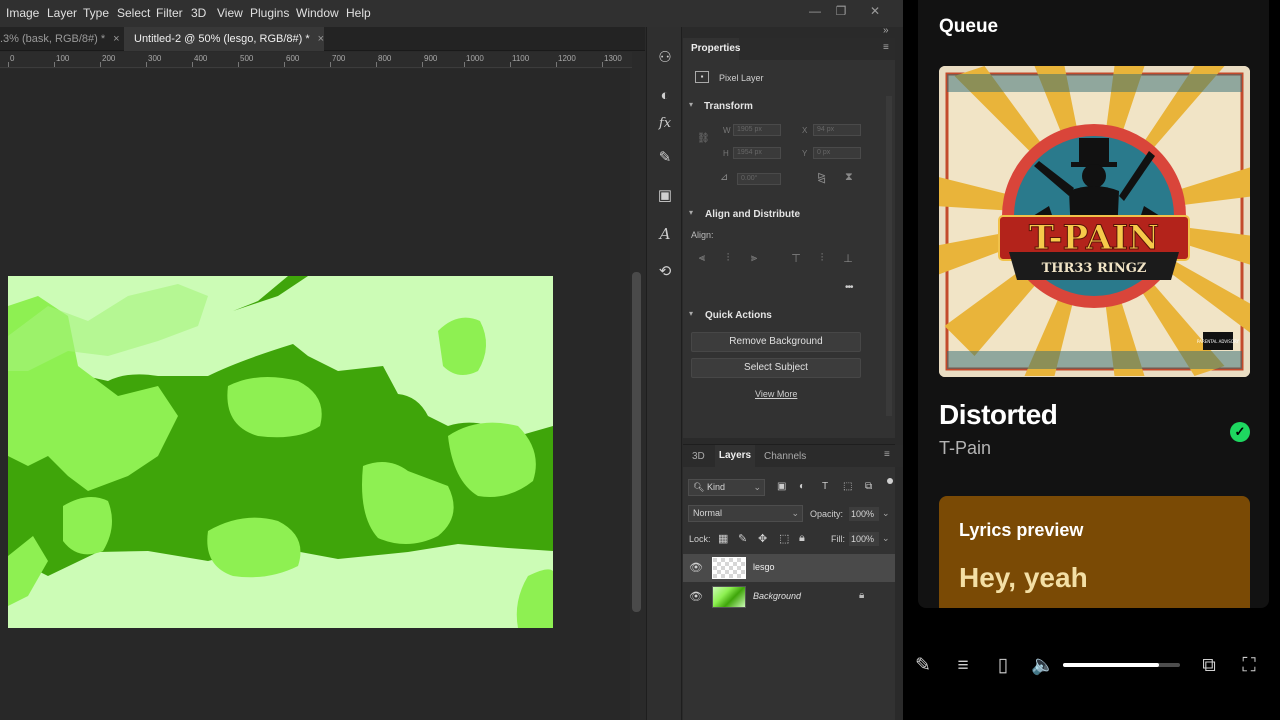  Describe the element at coordinates (805, 130) in the screenshot. I see `x-label: X` at that location.